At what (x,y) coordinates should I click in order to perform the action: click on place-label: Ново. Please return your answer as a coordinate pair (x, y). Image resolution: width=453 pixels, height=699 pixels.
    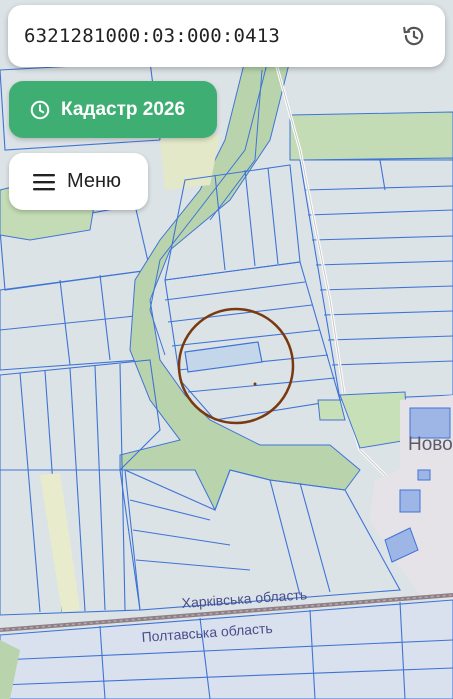
    Looking at the image, I should click on (430, 444).